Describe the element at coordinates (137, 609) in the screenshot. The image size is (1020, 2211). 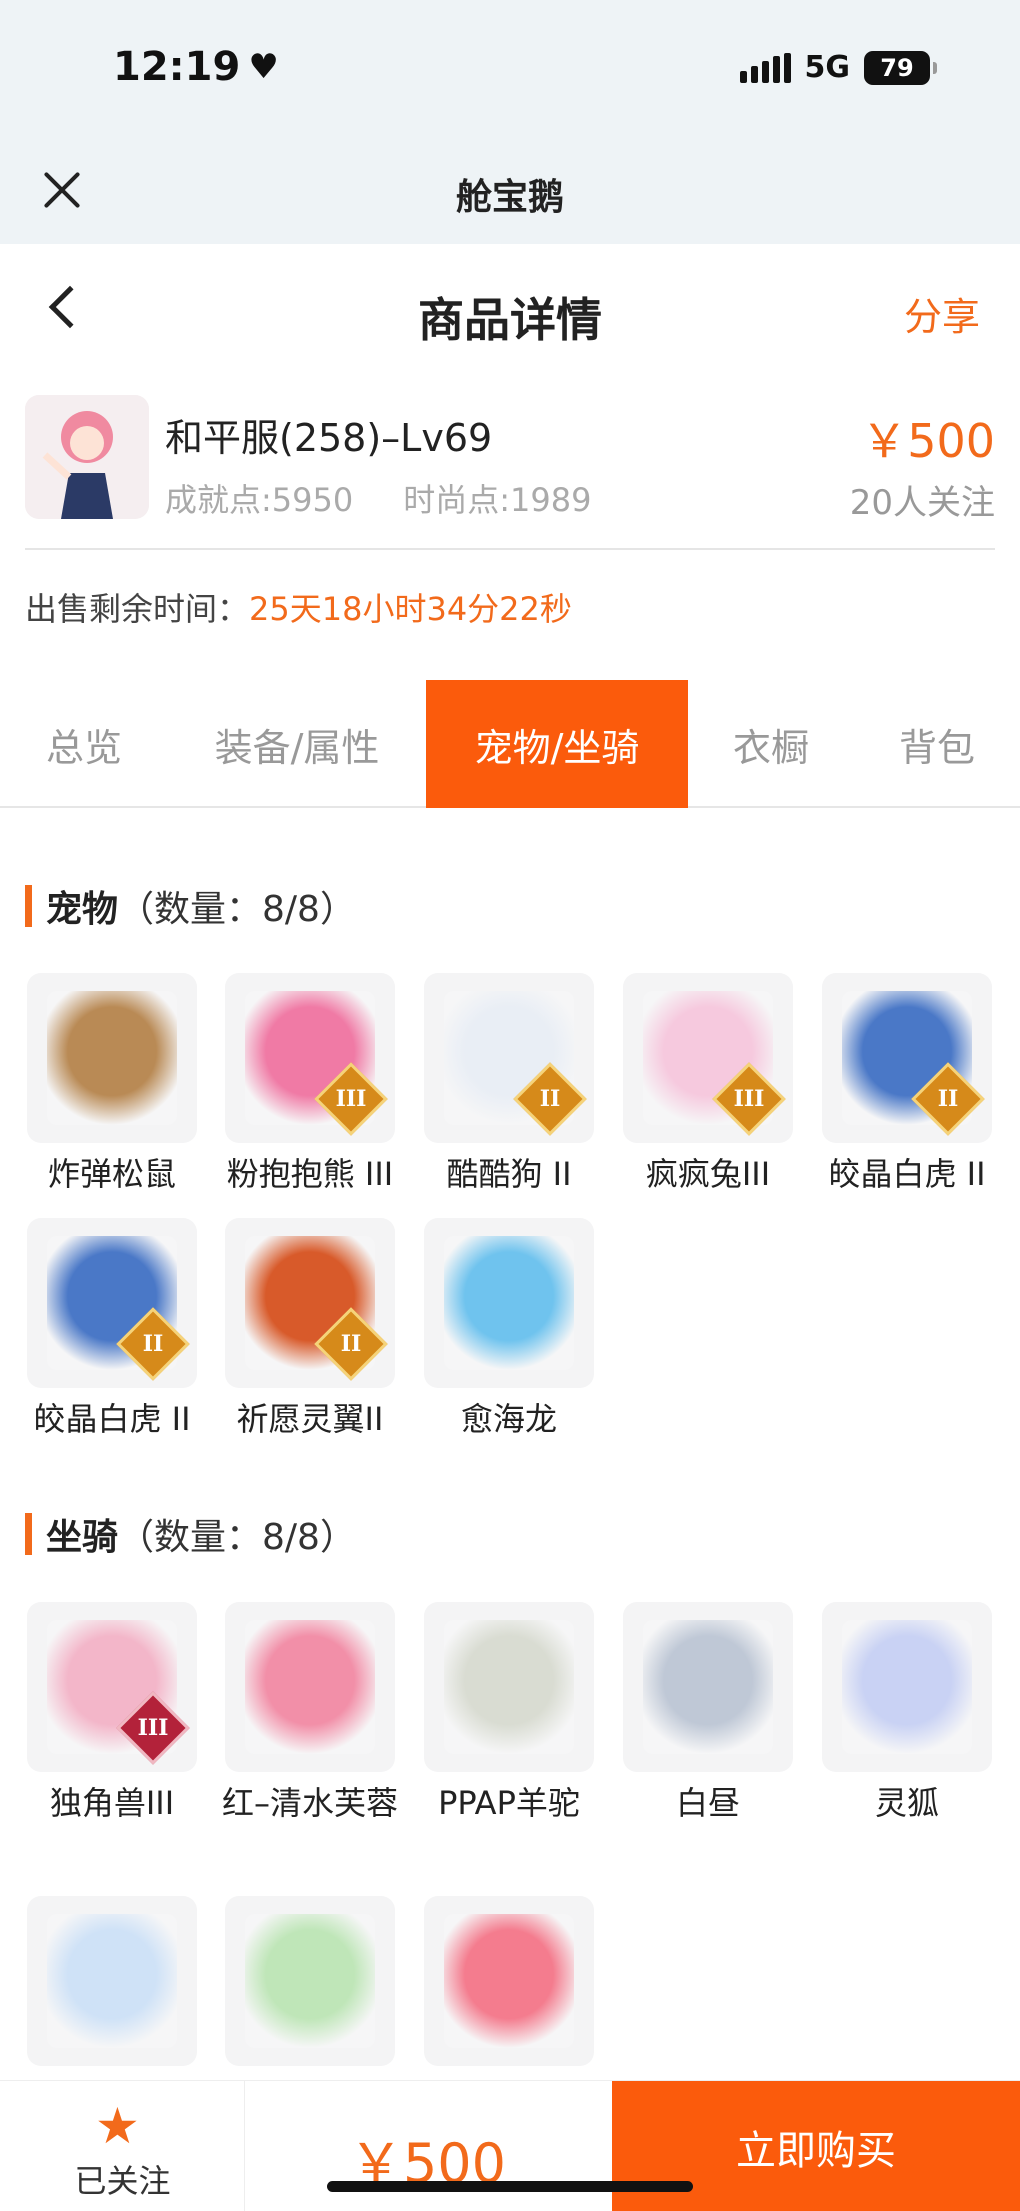
I see `sale-remaining-label: 出售剩余时间：` at that location.